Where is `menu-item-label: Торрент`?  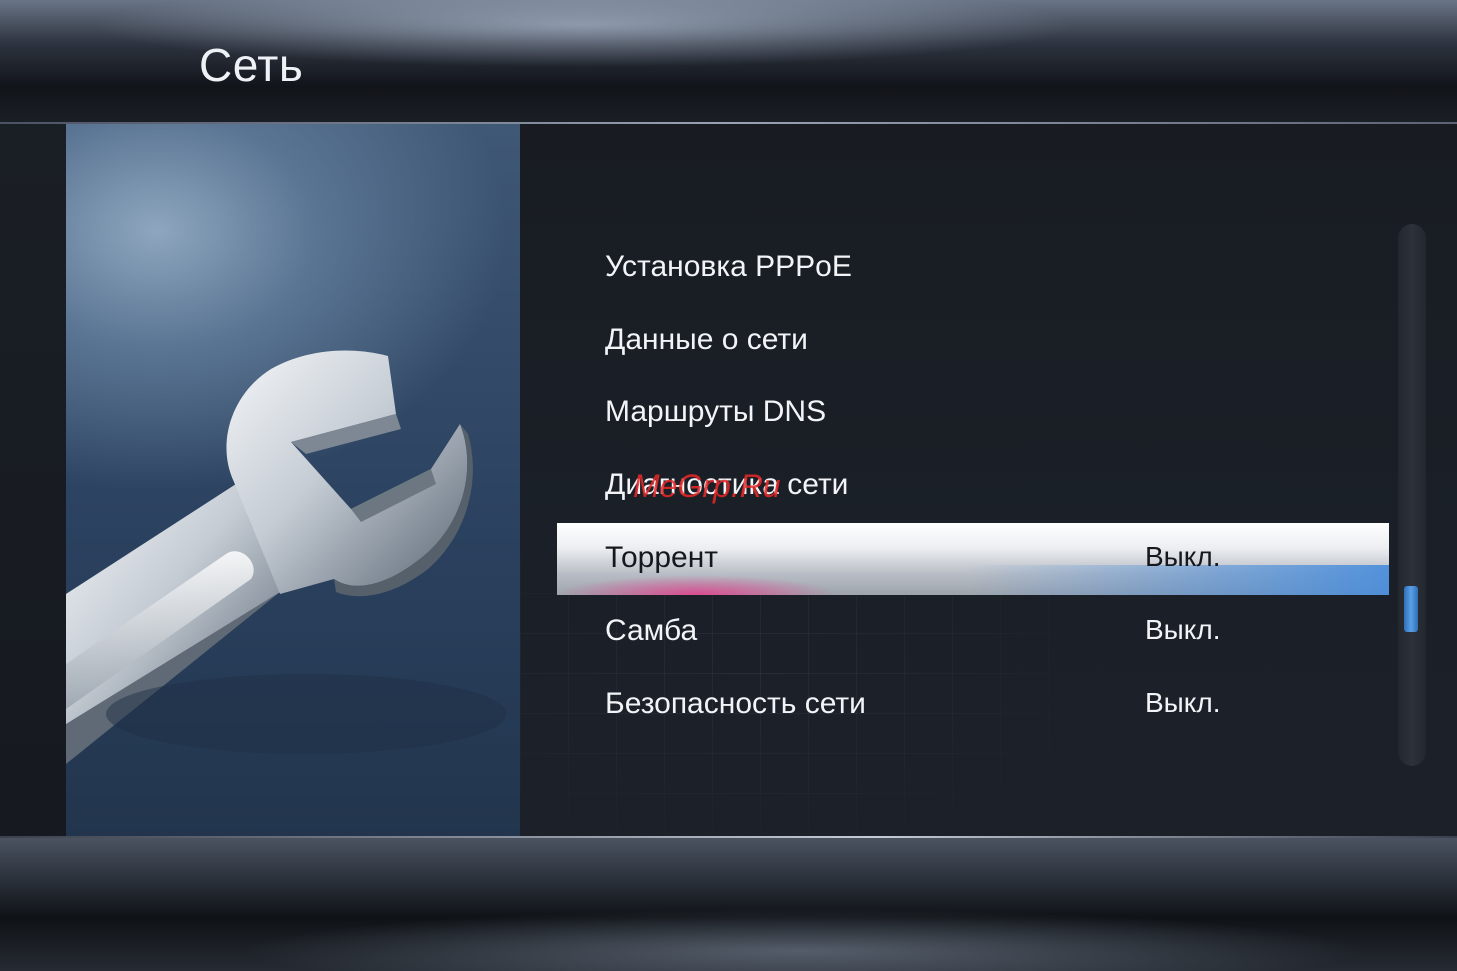 menu-item-label: Торрент is located at coordinates (662, 557).